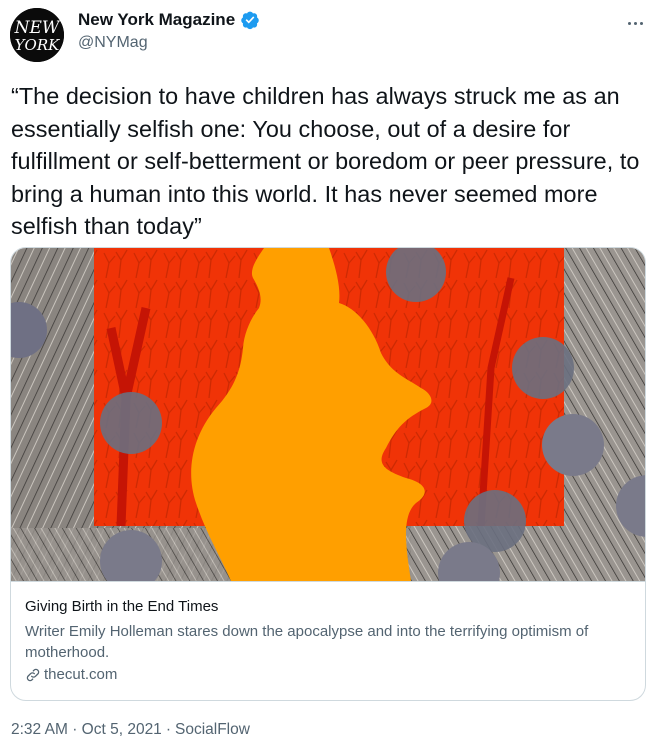  Describe the element at coordinates (37, 28) in the screenshot. I see `avatar-text-top: NEW` at that location.